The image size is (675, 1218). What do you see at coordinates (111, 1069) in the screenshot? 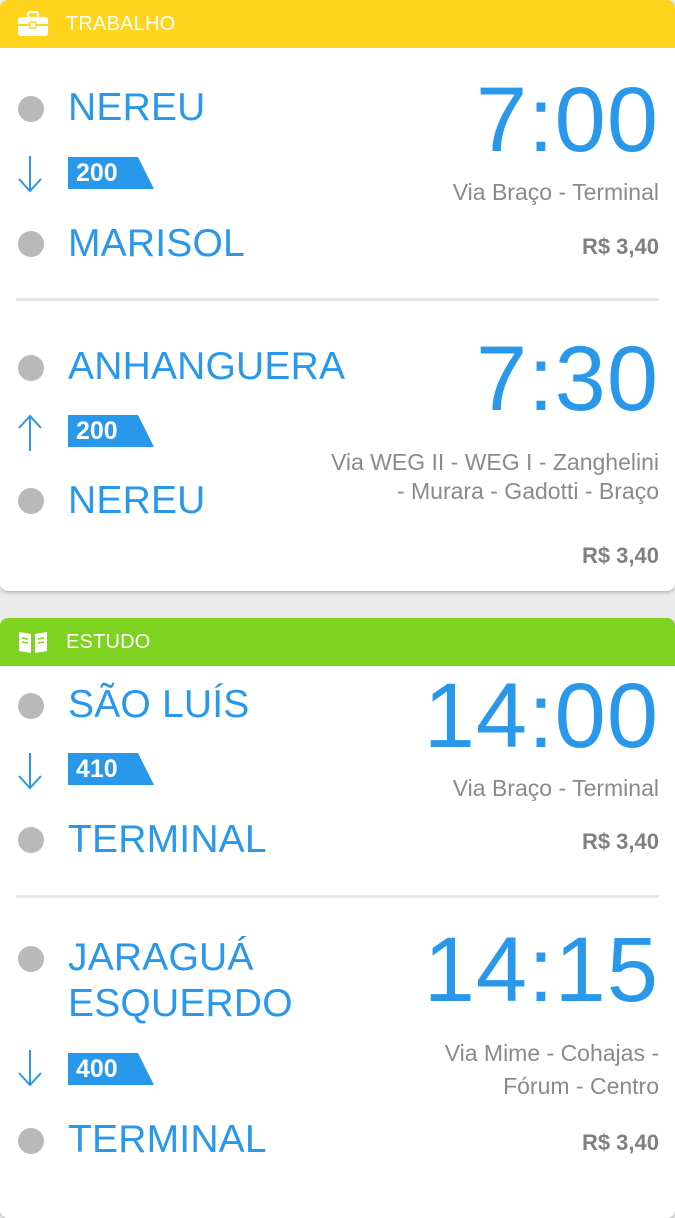
I see `line-number-badge: 400` at bounding box center [111, 1069].